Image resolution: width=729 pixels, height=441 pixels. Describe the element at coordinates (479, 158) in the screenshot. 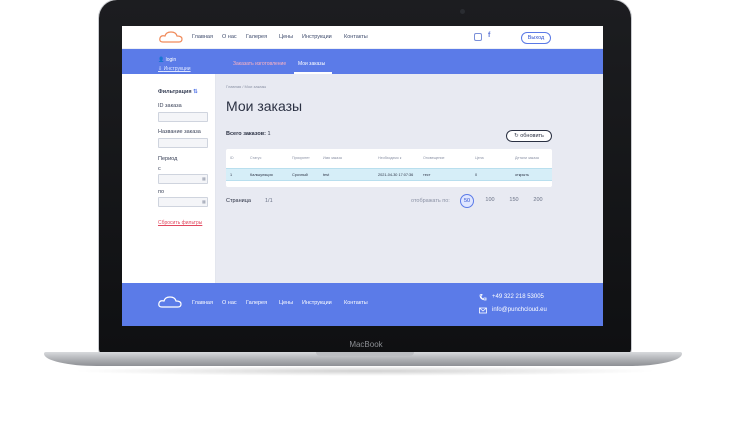

I see `table-header-price: Цена` at that location.